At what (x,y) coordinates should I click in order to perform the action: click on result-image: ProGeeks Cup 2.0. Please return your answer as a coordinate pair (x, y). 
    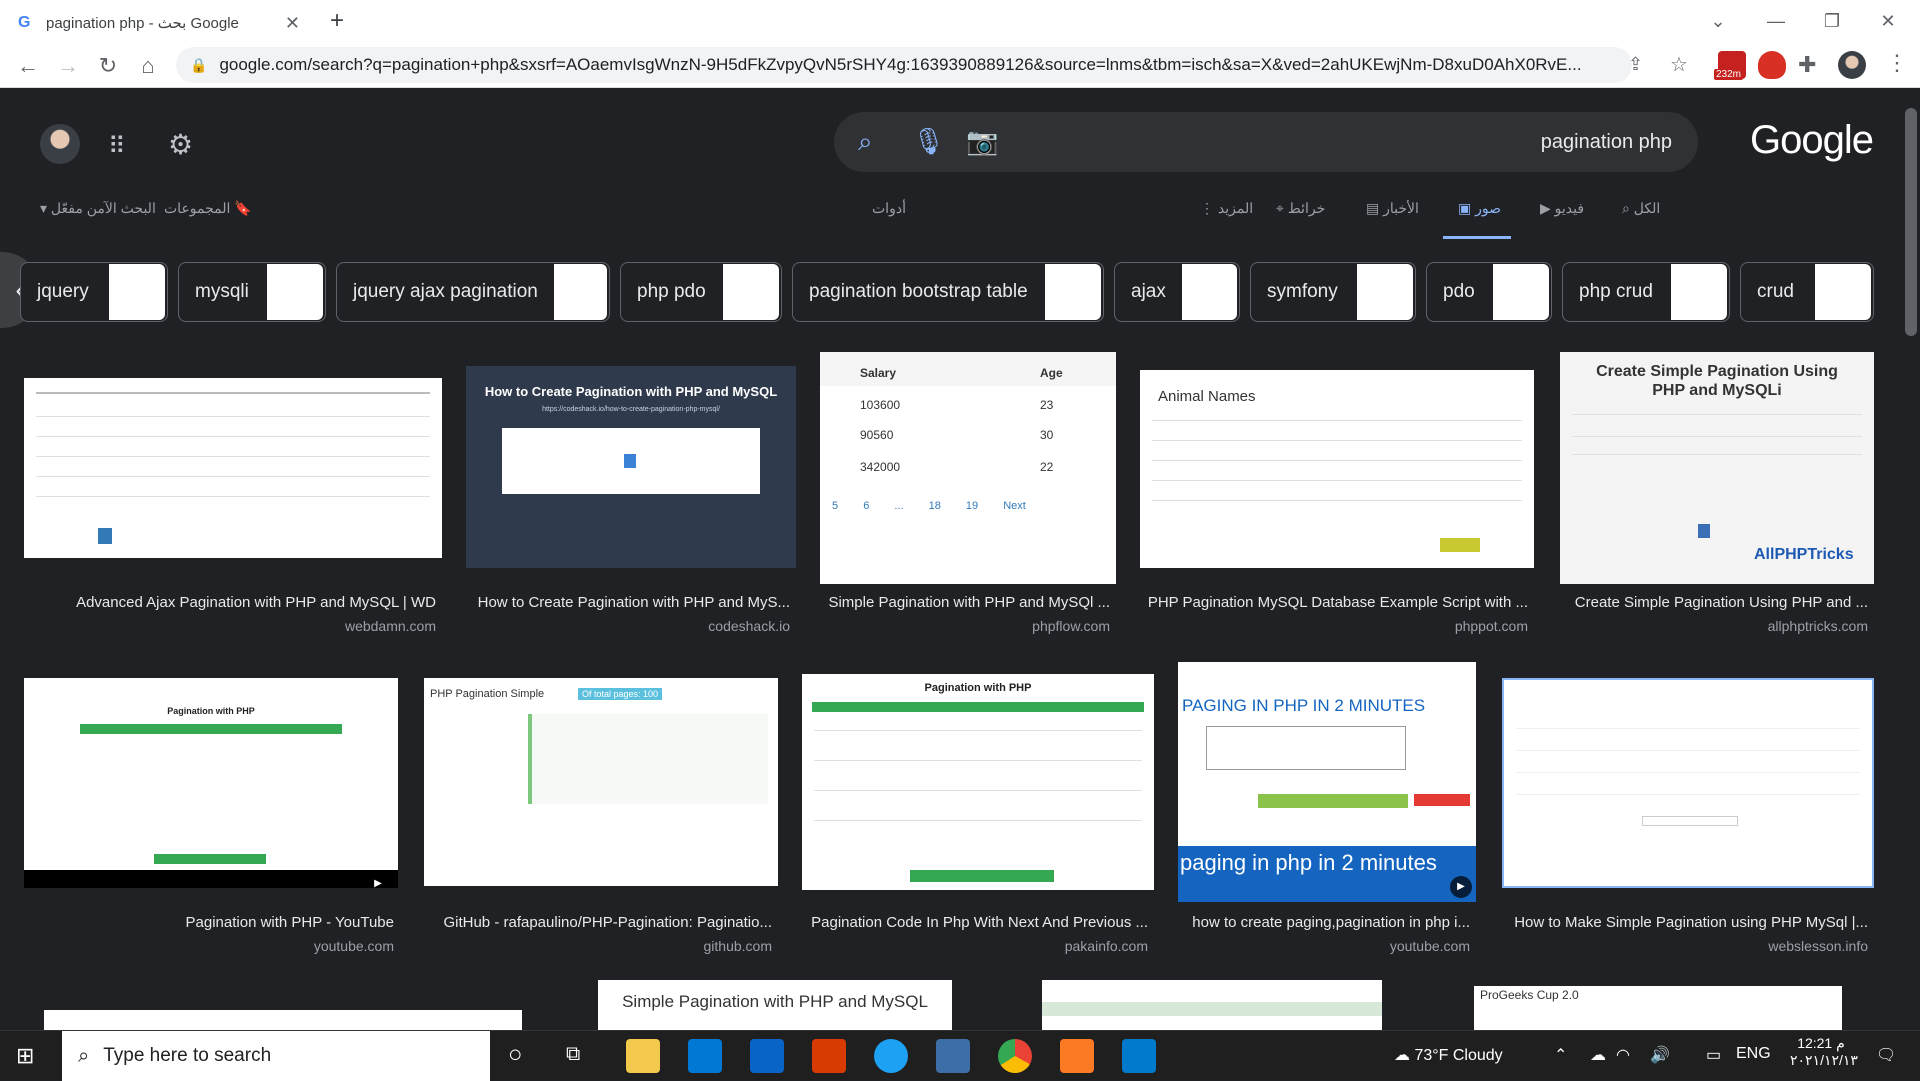
    Looking at the image, I should click on (1658, 1008).